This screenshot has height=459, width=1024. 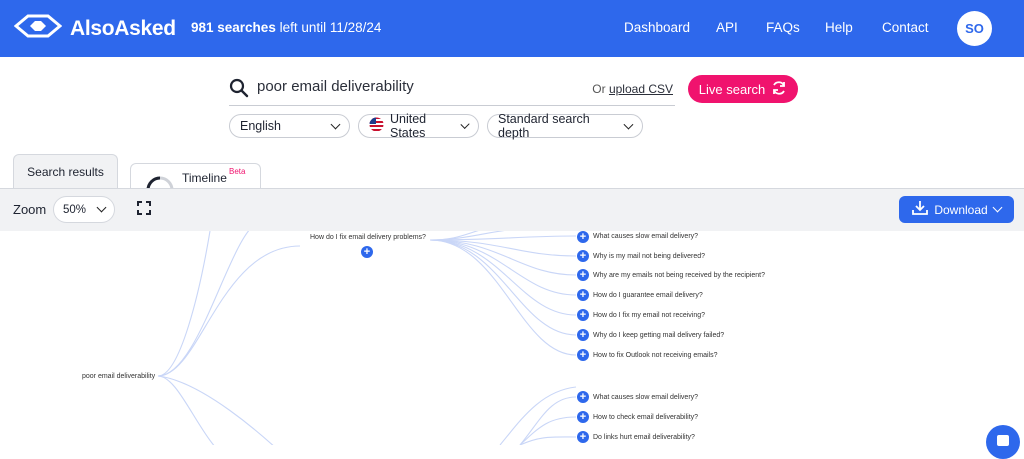 What do you see at coordinates (920, 209) in the screenshot?
I see `download-icon` at bounding box center [920, 209].